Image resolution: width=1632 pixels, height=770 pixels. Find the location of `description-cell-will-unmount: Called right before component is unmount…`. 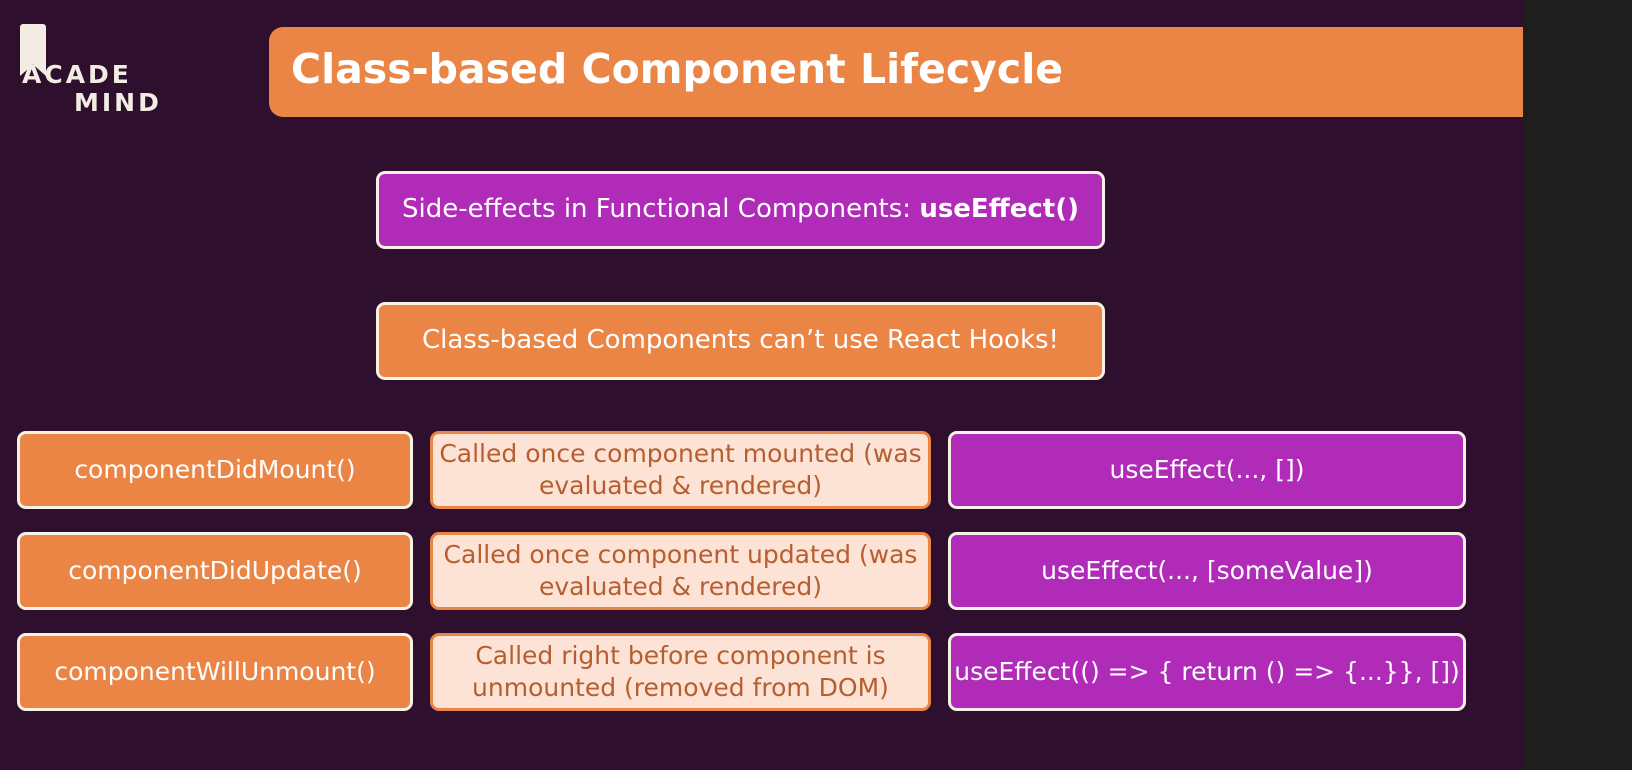

description-cell-will-unmount: Called right before component is unmount… is located at coordinates (680, 672).